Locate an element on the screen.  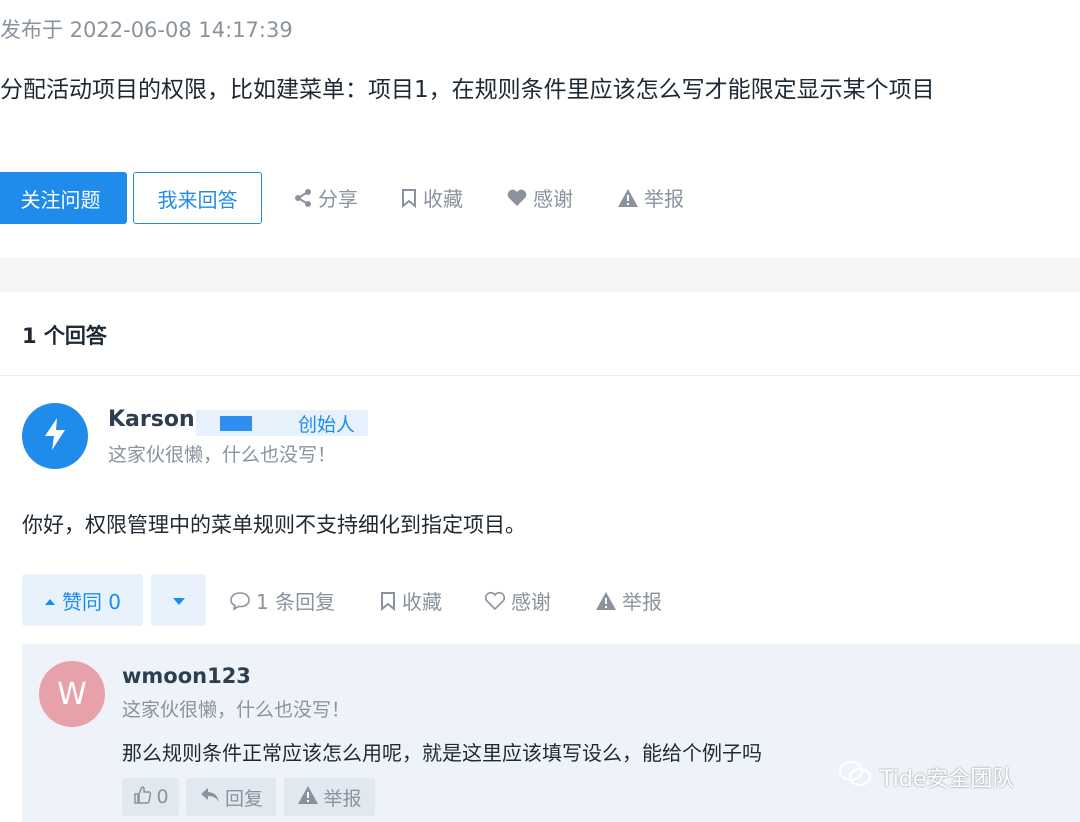
upvote-button: 赞同 0 is located at coordinates (82, 600).